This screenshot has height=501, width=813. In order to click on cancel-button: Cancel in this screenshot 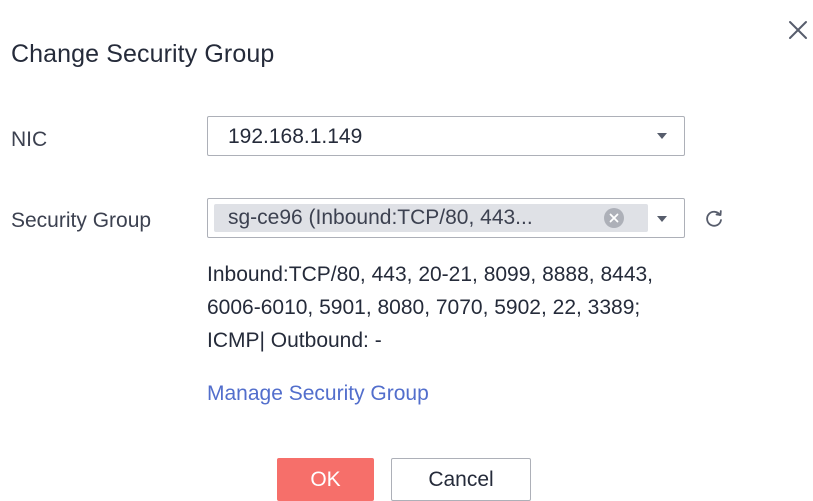, I will do `click(461, 479)`.